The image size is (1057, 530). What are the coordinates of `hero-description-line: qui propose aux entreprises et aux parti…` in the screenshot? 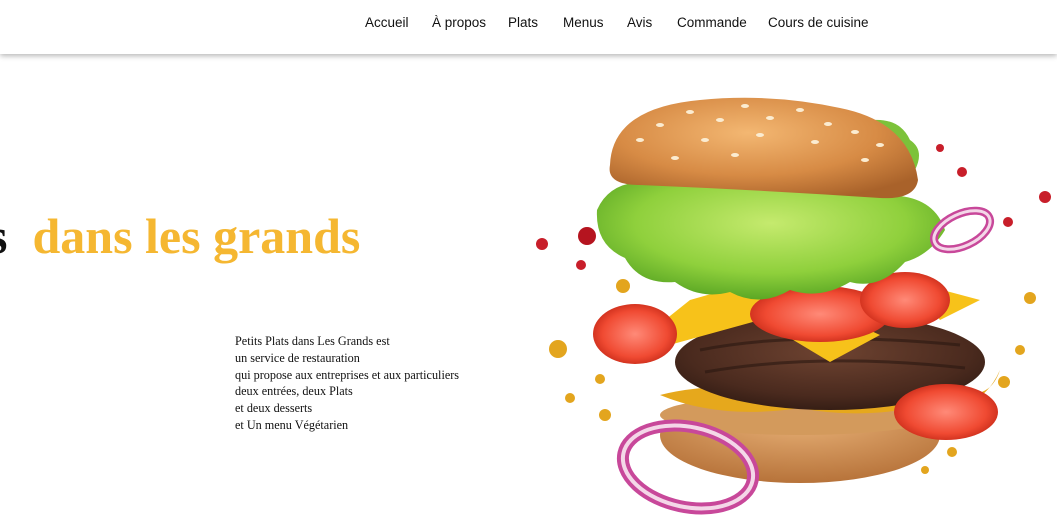 It's located at (347, 374).